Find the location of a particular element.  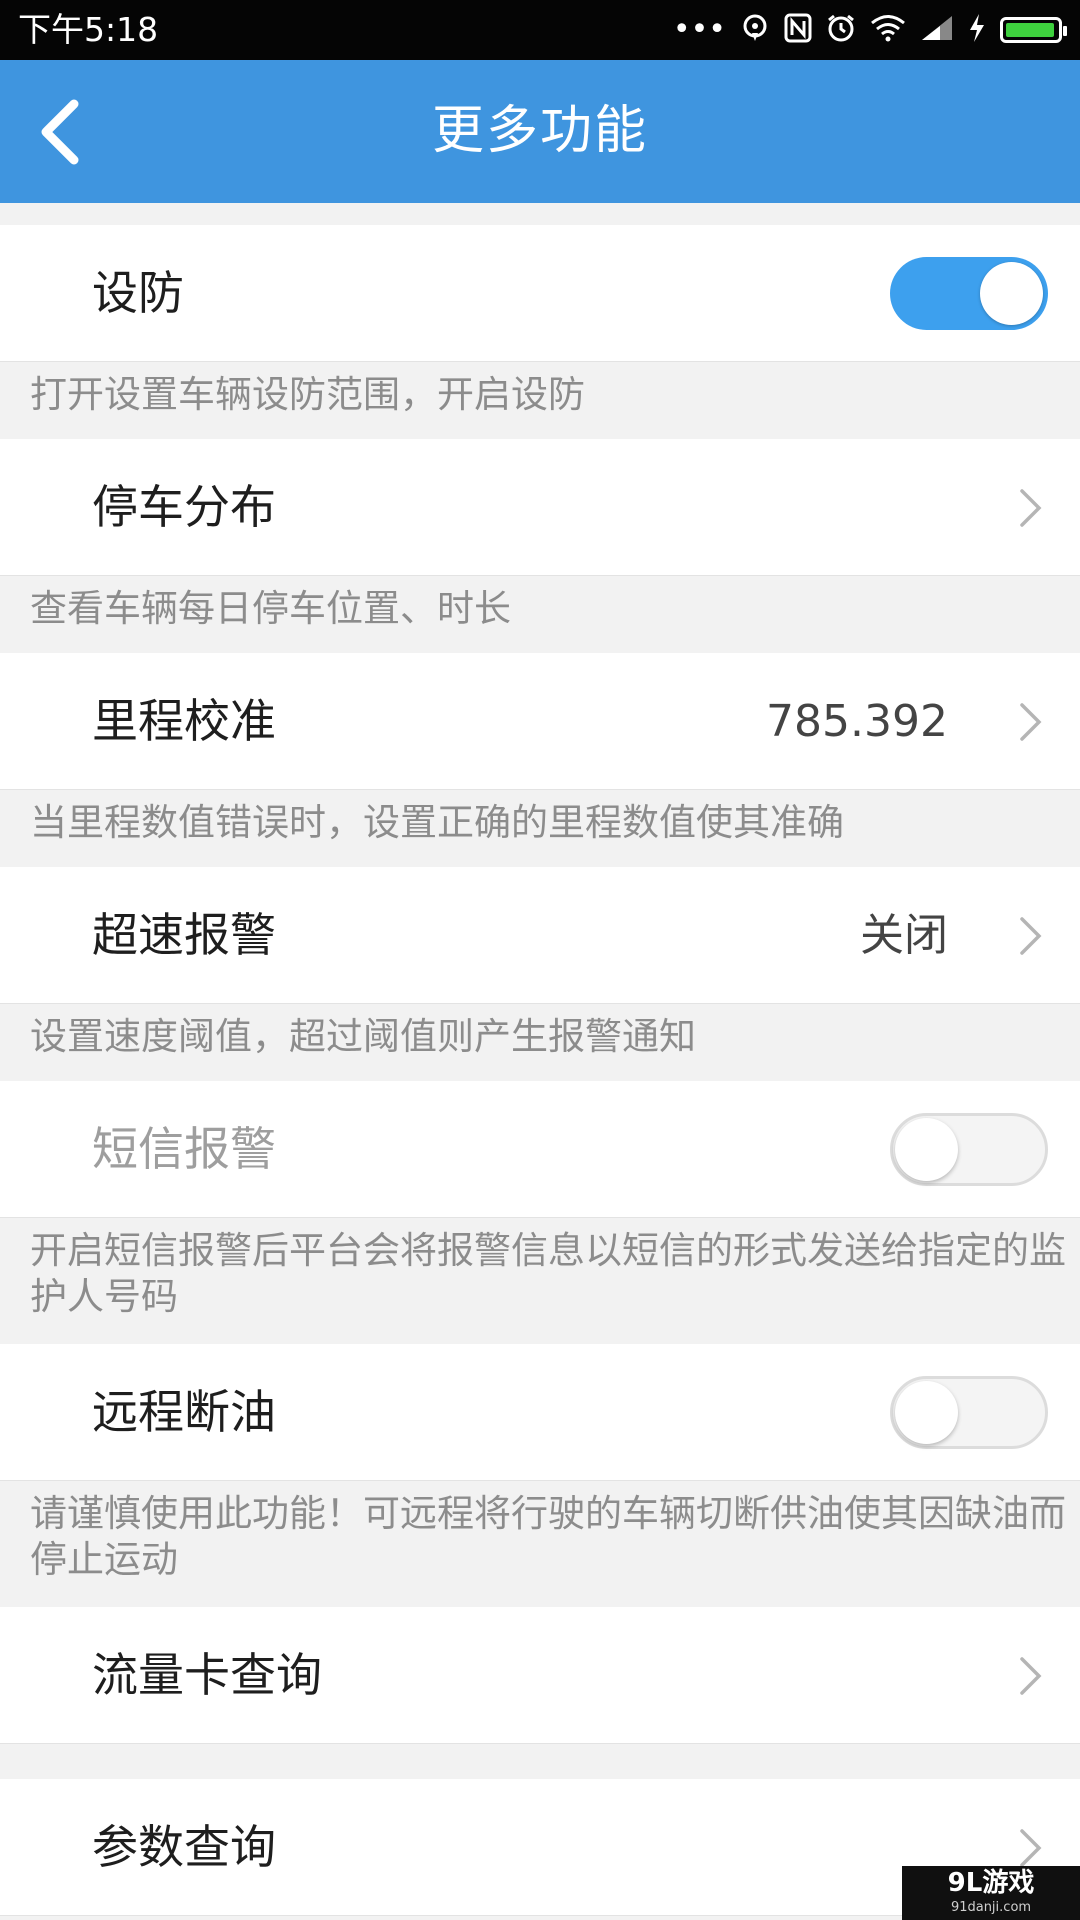

row-label: 设防 is located at coordinates (138, 293).